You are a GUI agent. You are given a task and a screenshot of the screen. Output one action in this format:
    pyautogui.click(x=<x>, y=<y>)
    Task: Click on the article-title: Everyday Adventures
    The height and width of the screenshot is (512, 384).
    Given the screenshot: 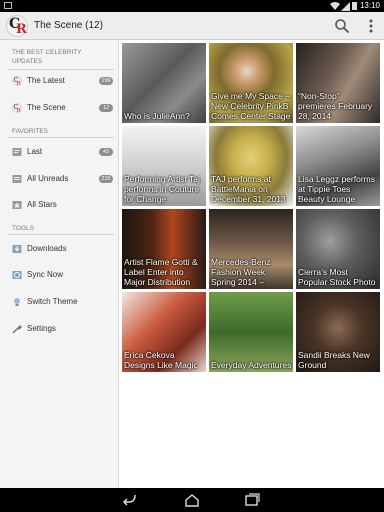 What is the action you would take?
    pyautogui.click(x=251, y=365)
    